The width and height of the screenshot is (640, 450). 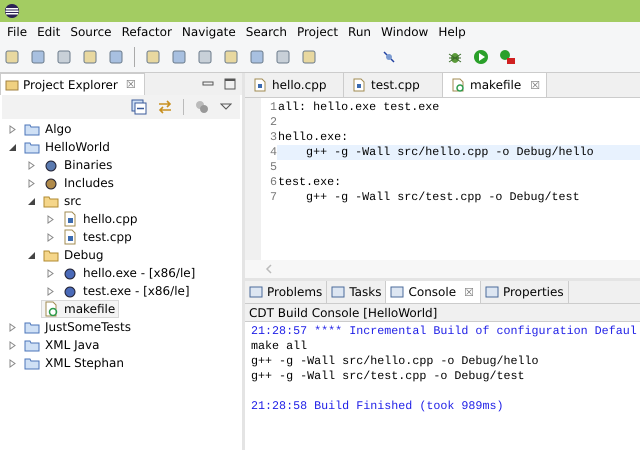 I want to click on line-number: 7, so click(x=272, y=197).